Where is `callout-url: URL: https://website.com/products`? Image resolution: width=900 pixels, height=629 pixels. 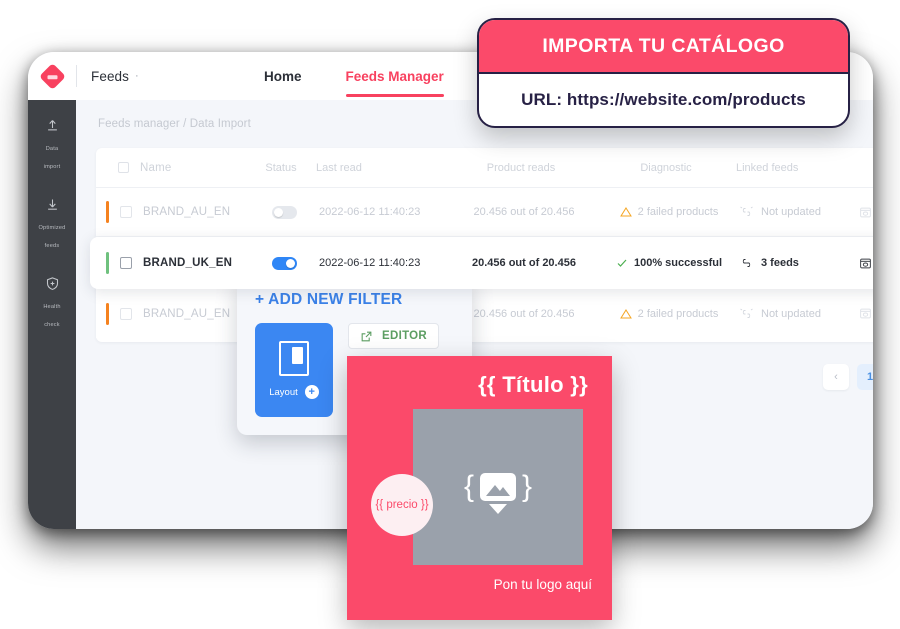
callout-url: URL: https://website.com/products is located at coordinates (663, 100).